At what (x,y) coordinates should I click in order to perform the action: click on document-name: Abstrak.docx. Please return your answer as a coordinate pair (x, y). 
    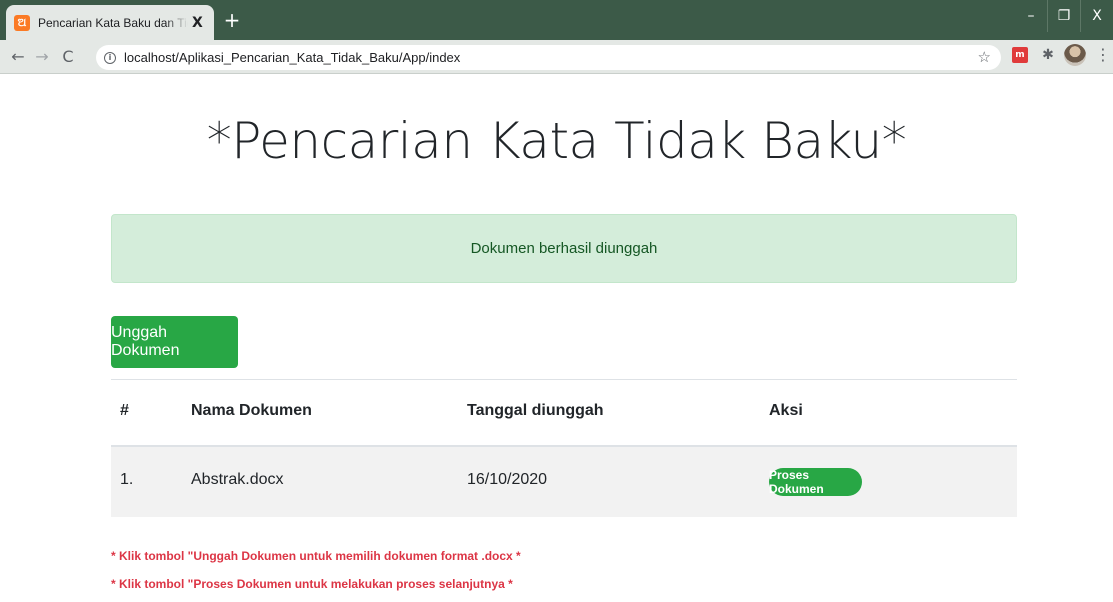
    Looking at the image, I should click on (237, 479).